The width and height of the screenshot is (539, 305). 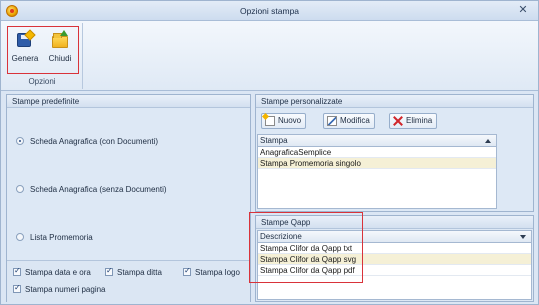 I want to click on radio-selected-icon, so click(x=20, y=141).